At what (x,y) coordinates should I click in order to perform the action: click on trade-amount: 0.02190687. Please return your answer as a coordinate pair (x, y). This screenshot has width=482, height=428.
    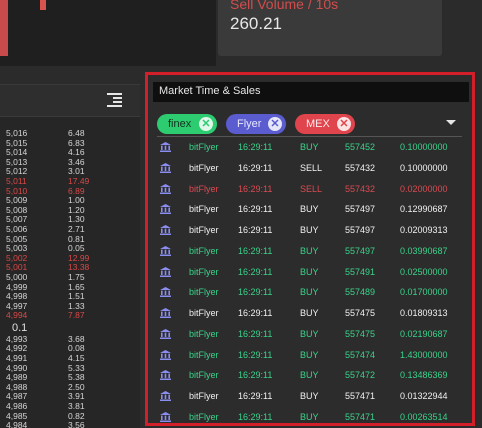
    Looking at the image, I should click on (424, 333).